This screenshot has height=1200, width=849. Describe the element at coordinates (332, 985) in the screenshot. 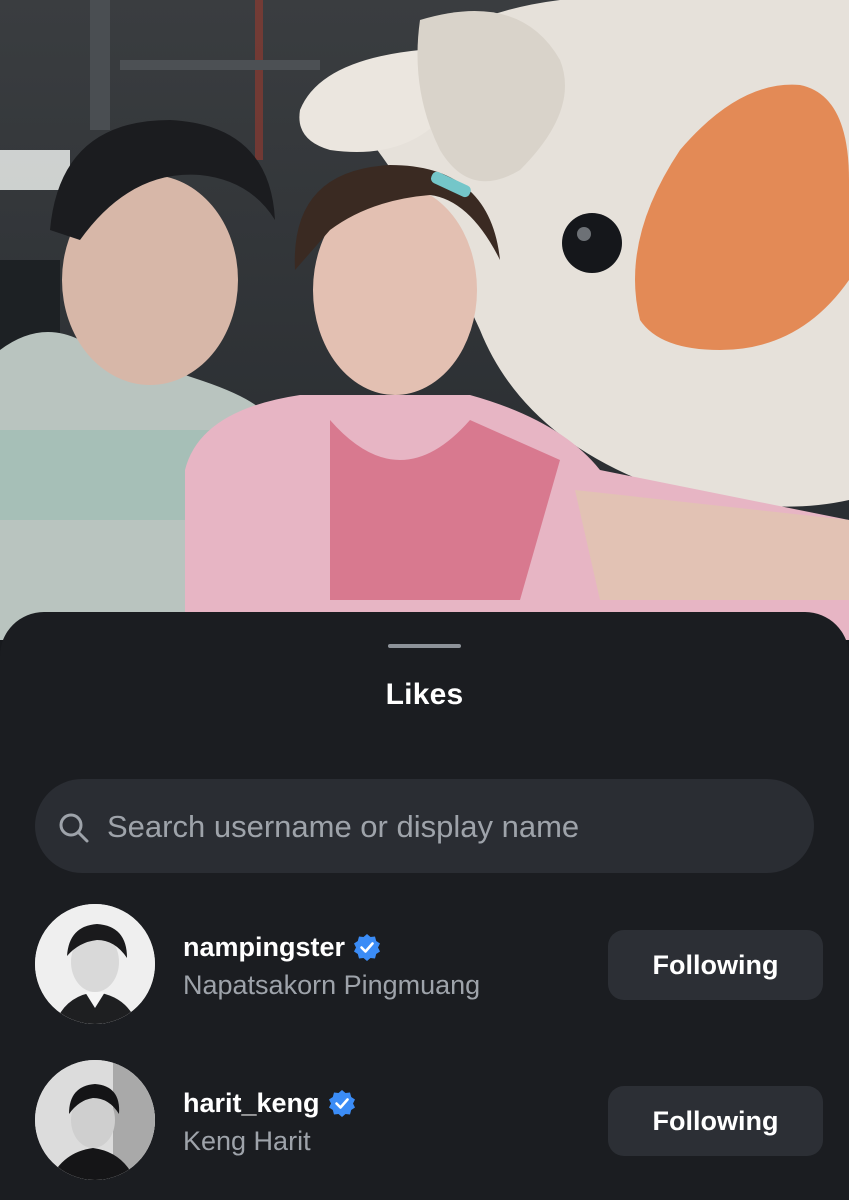

I see `display-name: Napatsakorn Pingmuang` at that location.